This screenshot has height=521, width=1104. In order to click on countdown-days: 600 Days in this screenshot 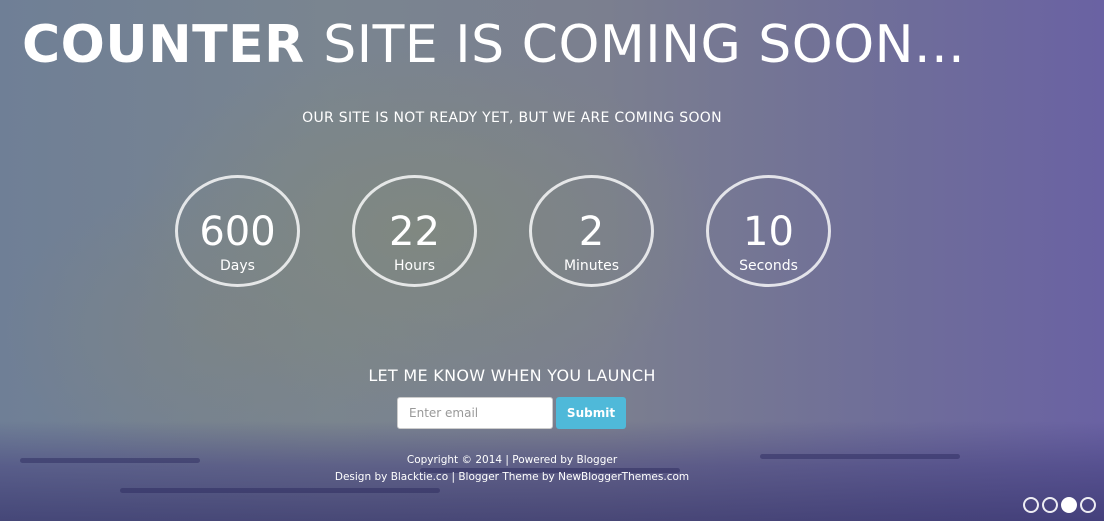, I will do `click(237, 231)`.